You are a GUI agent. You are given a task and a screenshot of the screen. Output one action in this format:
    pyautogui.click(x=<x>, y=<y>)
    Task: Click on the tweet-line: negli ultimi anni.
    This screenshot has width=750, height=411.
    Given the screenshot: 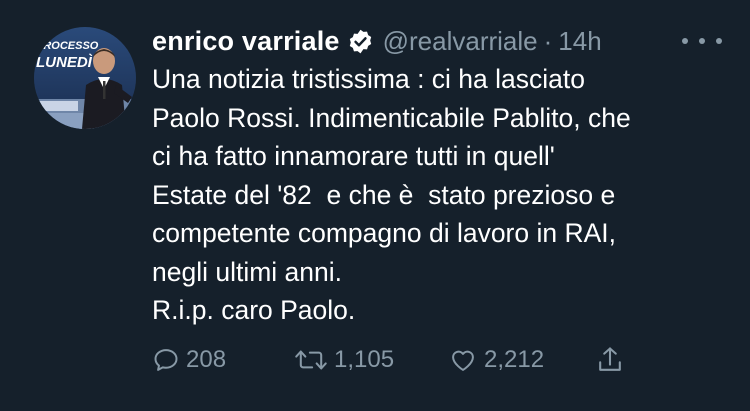 What is the action you would take?
    pyautogui.click(x=247, y=271)
    